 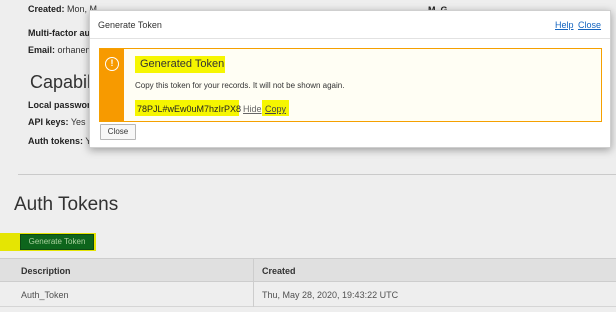 What do you see at coordinates (350, 25) in the screenshot?
I see `dialog-header: Generate Token Help Close` at bounding box center [350, 25].